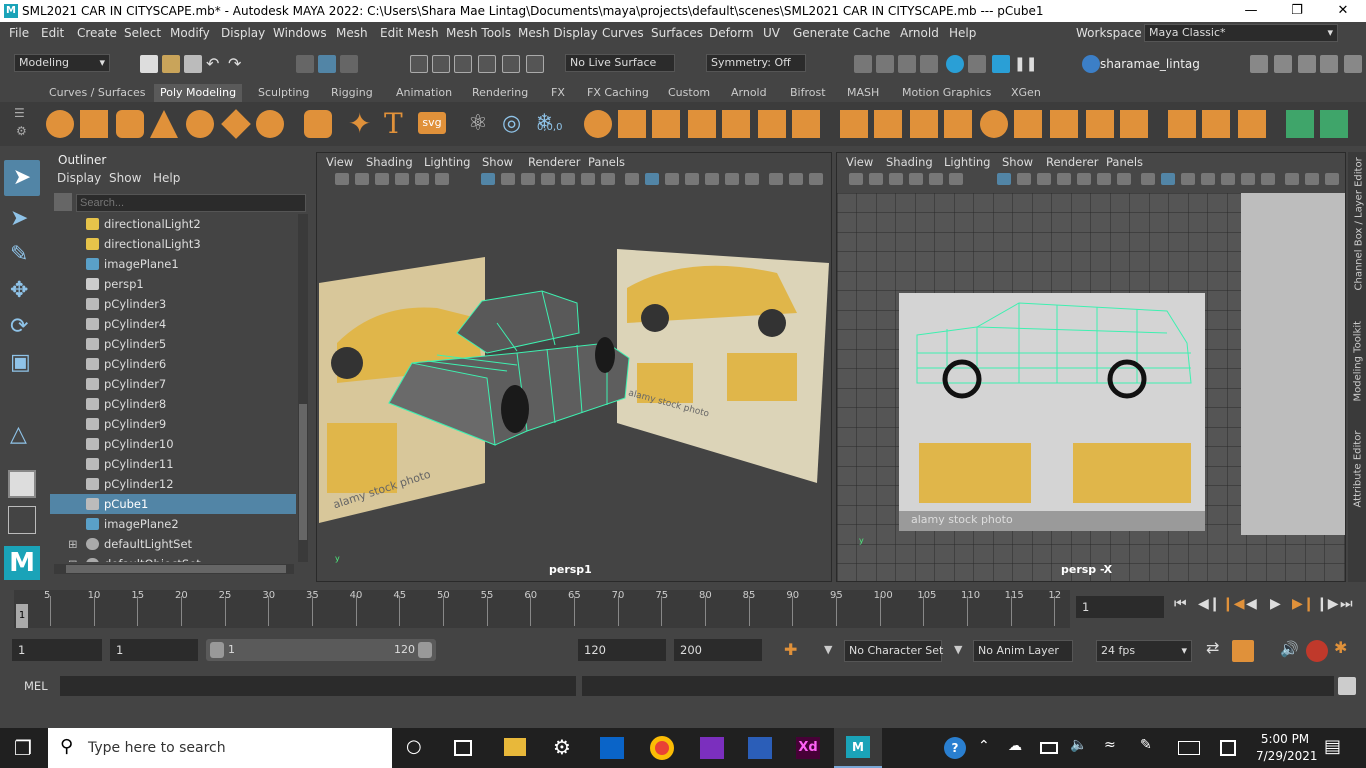 The height and width of the screenshot is (768, 1366). What do you see at coordinates (497, 162) in the screenshot?
I see `vp1-menu-show: Show` at bounding box center [497, 162].